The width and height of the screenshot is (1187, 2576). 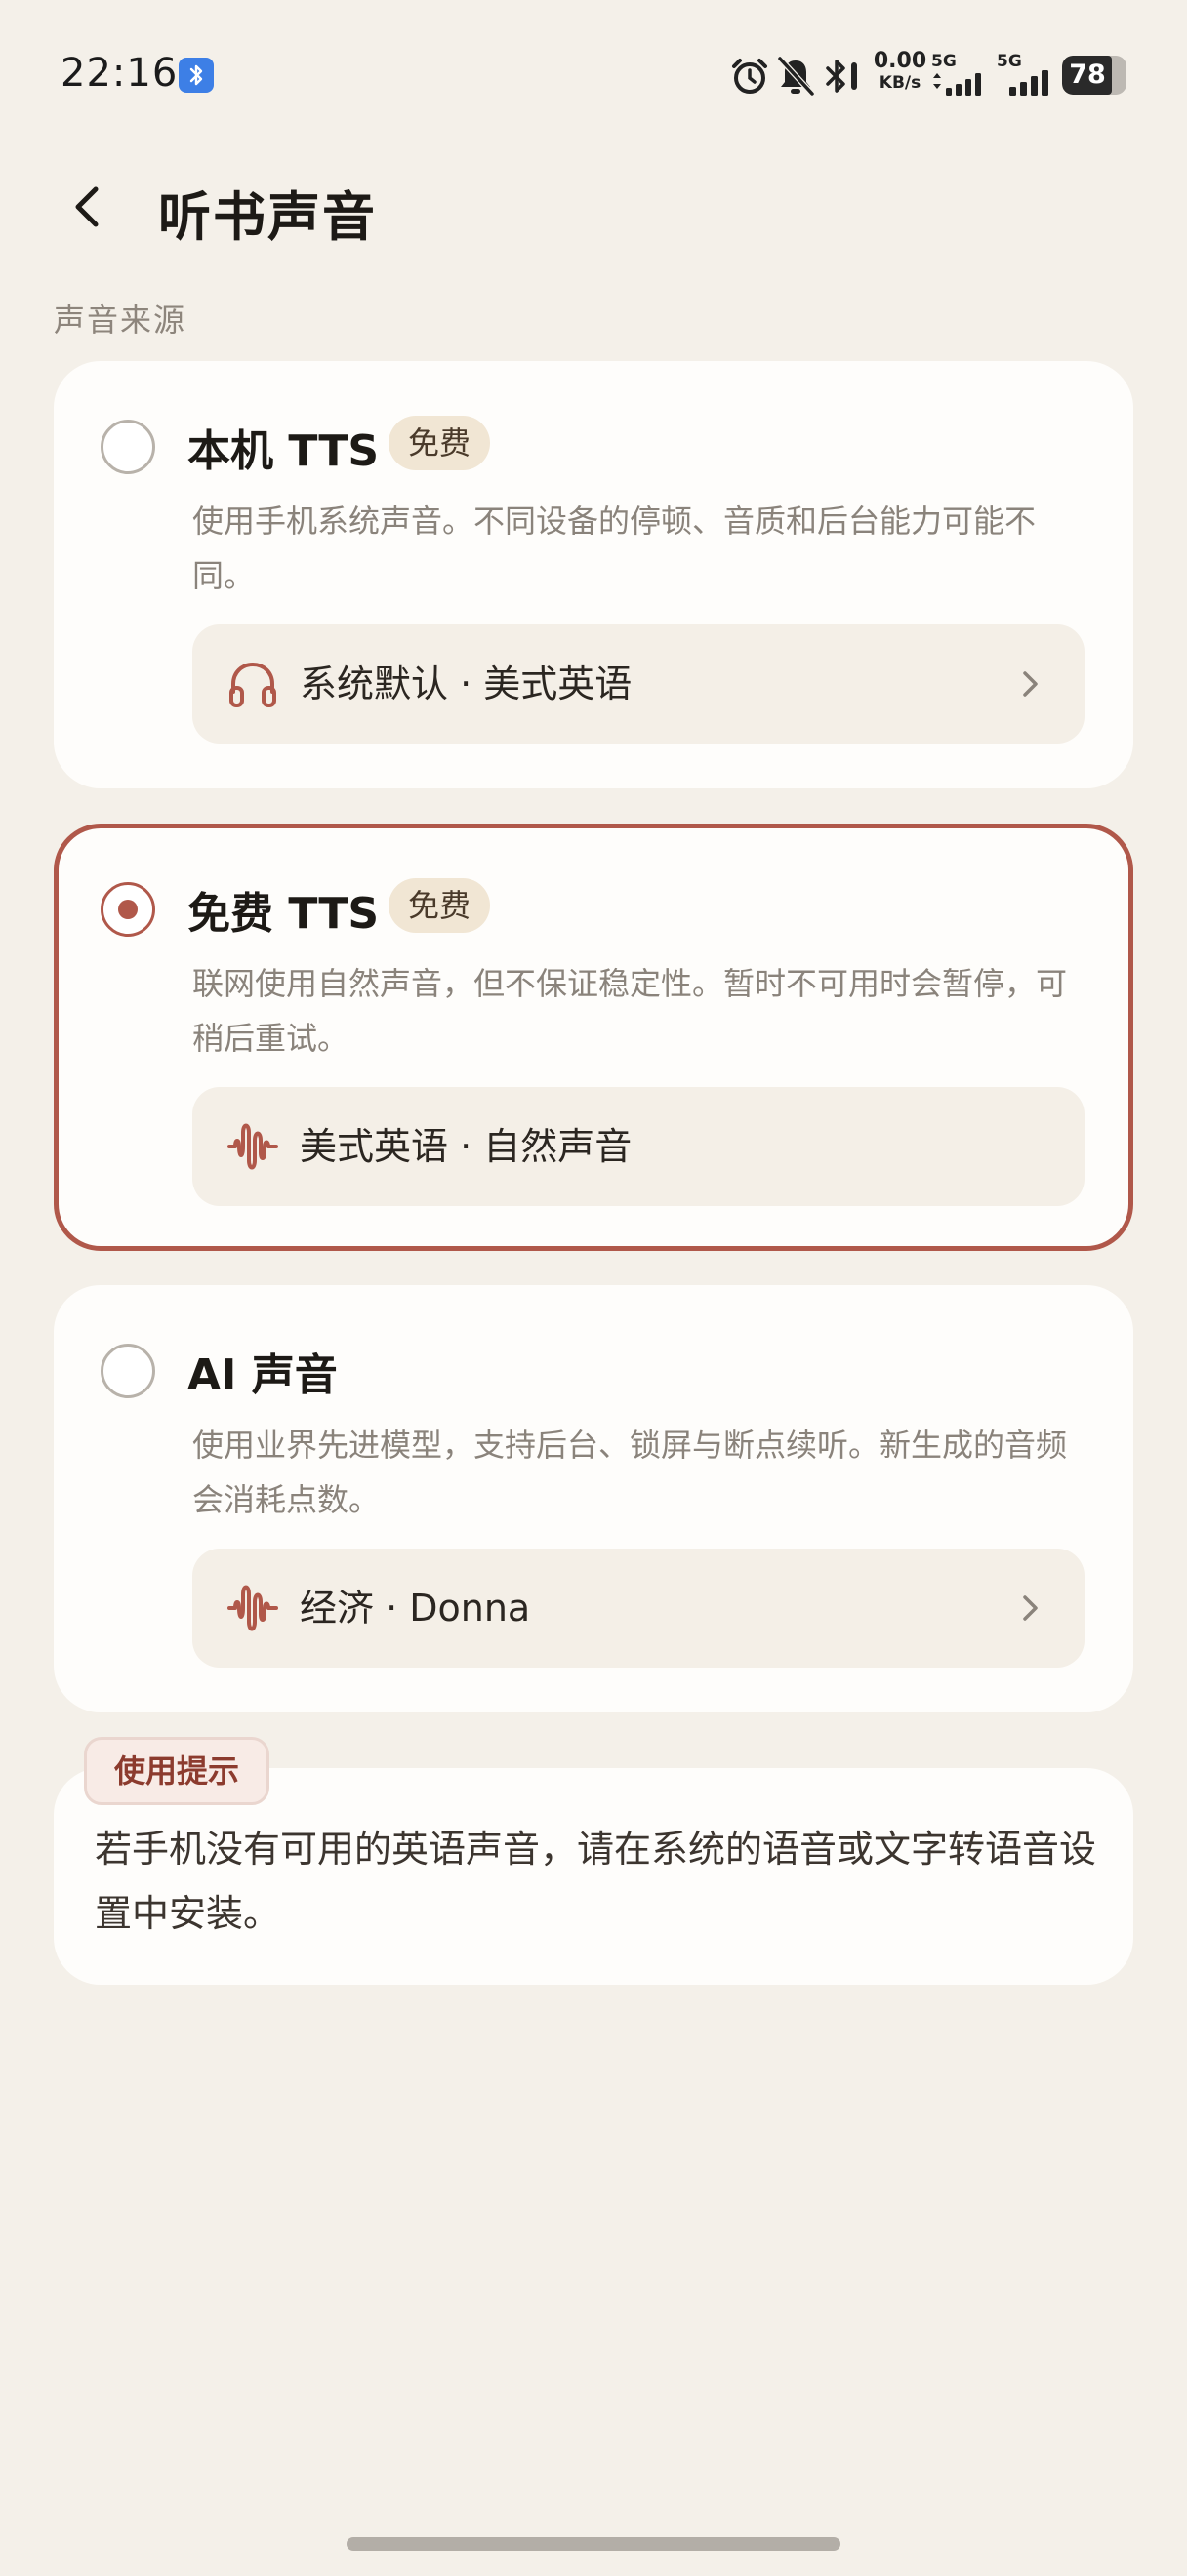 What do you see at coordinates (593, 73) in the screenshot?
I see `status-bar: 22:16 0.00 KB/s 5G 5G 78` at bounding box center [593, 73].